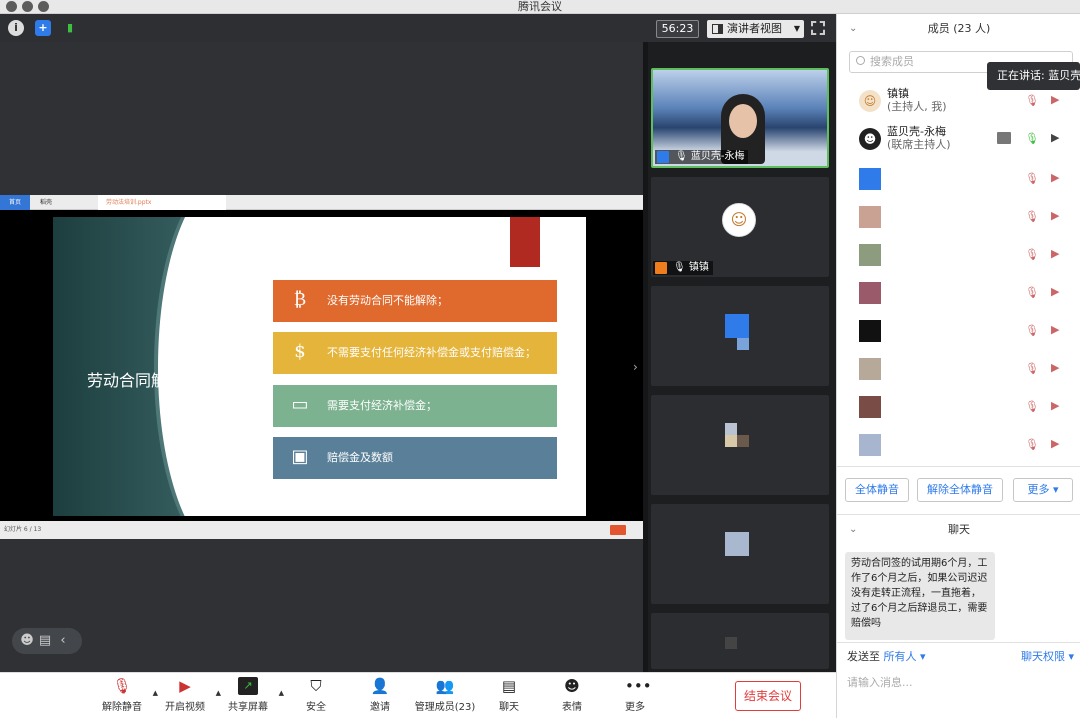 This screenshot has width=1080, height=718. Describe the element at coordinates (252, 695) in the screenshot. I see `share-screen-button: ↗ 共享屏幕 ▲` at that location.